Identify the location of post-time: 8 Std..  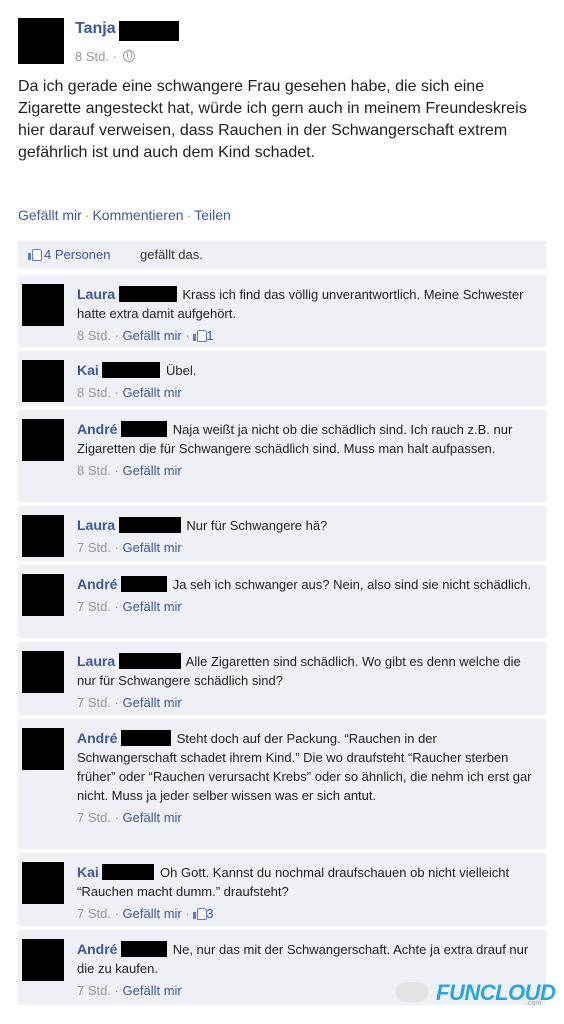
(92, 56).